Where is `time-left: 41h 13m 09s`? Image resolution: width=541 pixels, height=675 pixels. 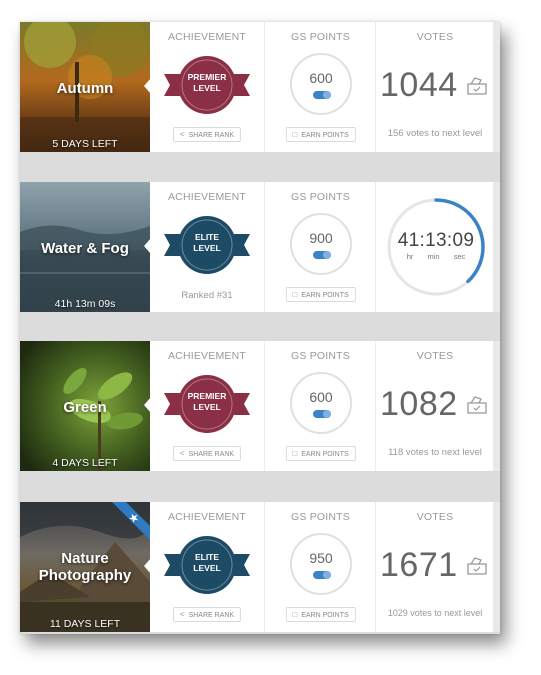
time-left: 41h 13m 09s is located at coordinates (85, 304).